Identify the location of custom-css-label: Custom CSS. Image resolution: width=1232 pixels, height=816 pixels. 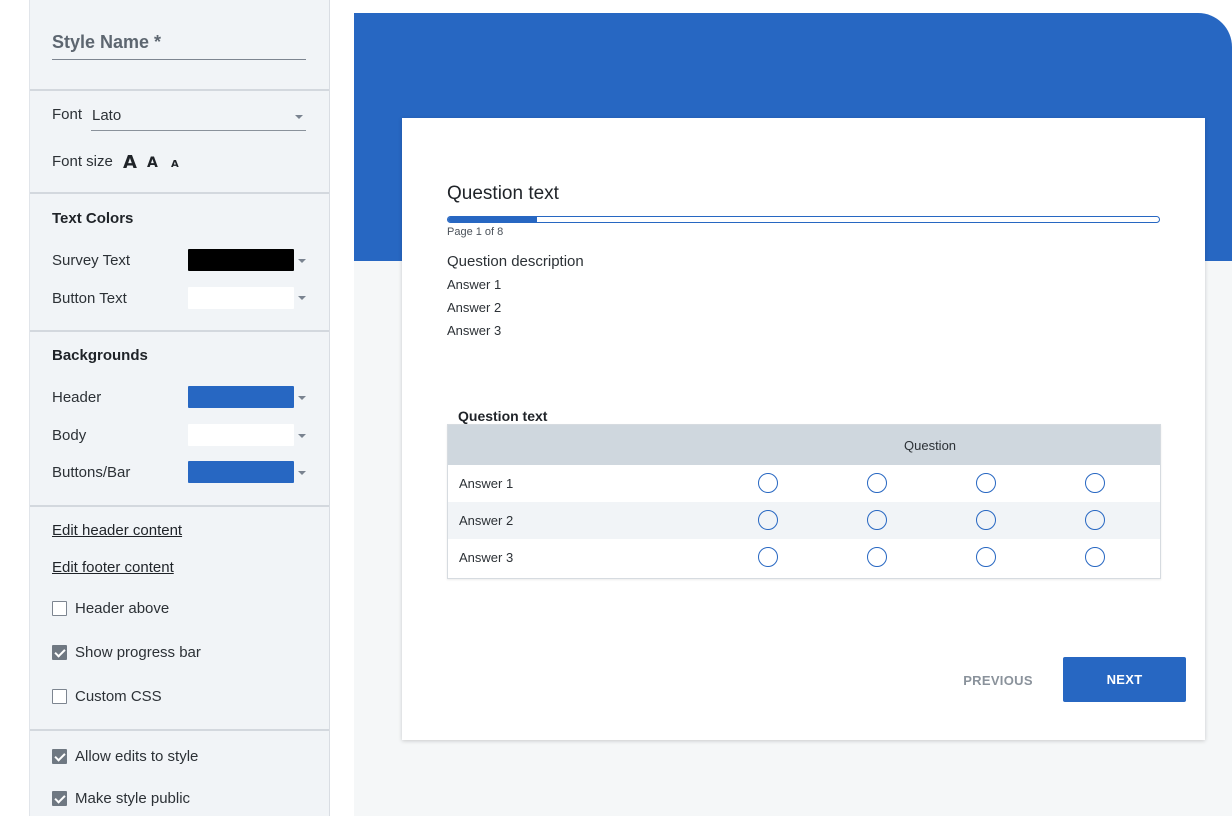
(118, 696).